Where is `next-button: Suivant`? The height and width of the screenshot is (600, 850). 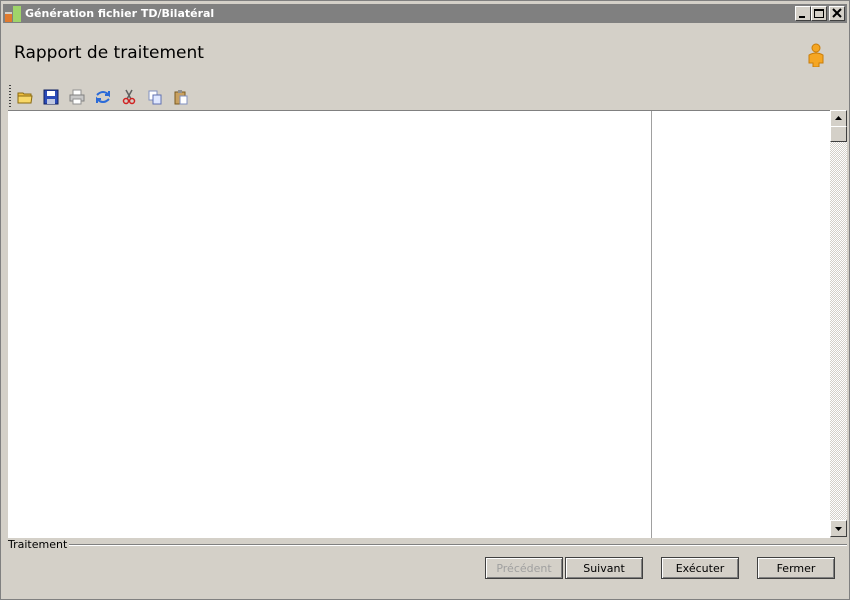 next-button: Suivant is located at coordinates (604, 568).